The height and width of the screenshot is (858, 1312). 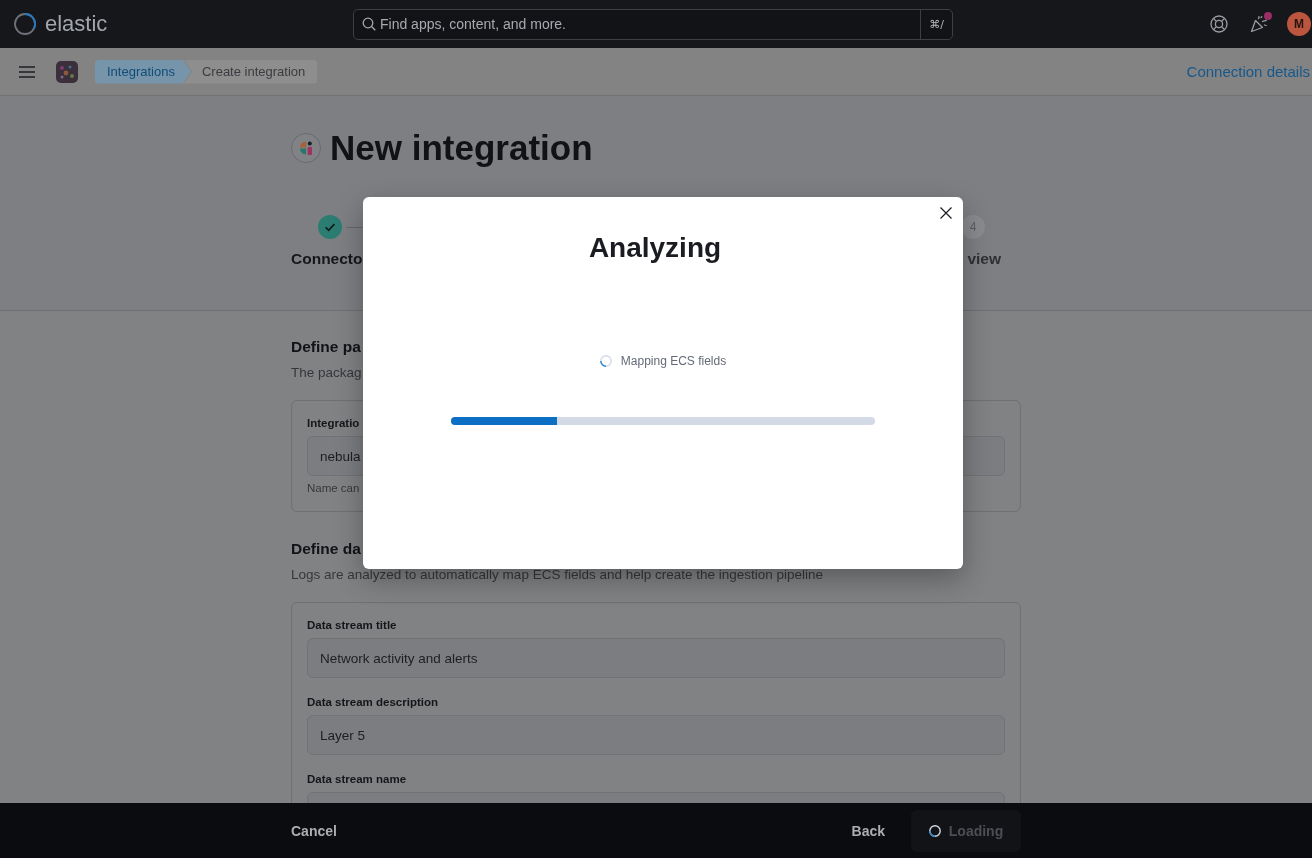 I want to click on lifebuoy-icon, so click(x=1219, y=24).